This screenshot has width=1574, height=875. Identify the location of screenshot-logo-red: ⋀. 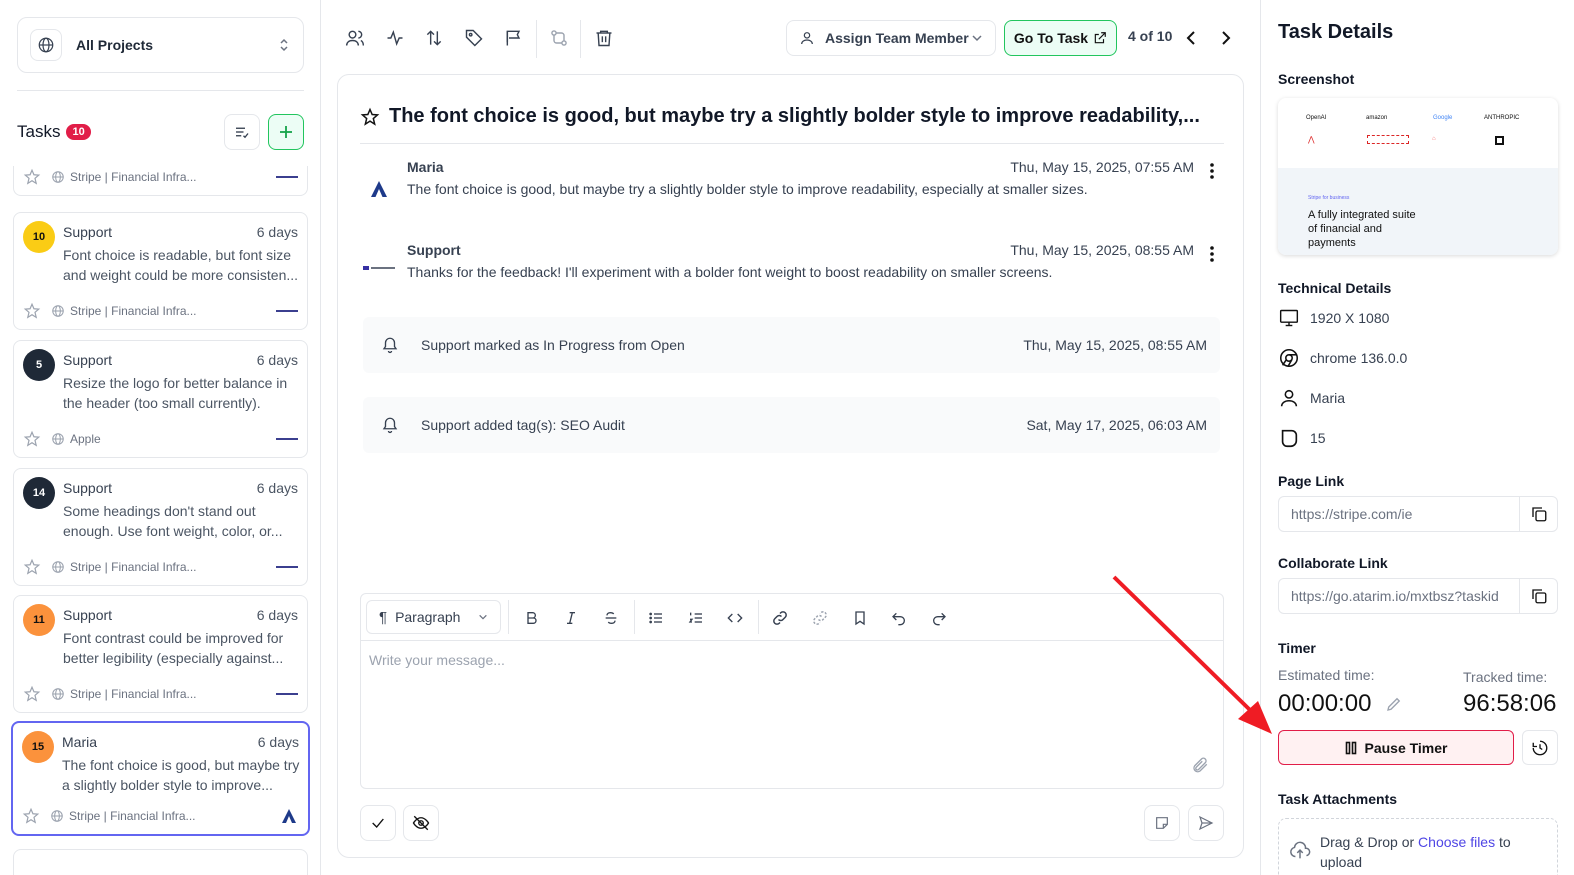
(1311, 139).